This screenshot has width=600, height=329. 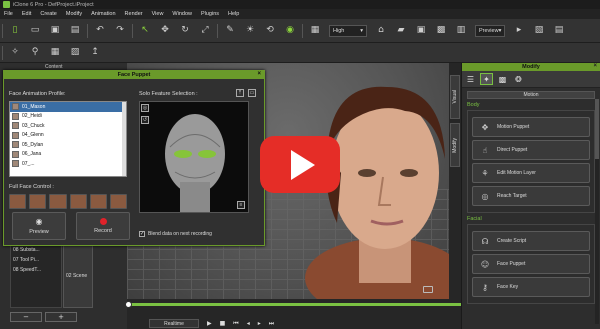 What do you see at coordinates (134, 14) in the screenshot?
I see `menu-render: Render` at bounding box center [134, 14].